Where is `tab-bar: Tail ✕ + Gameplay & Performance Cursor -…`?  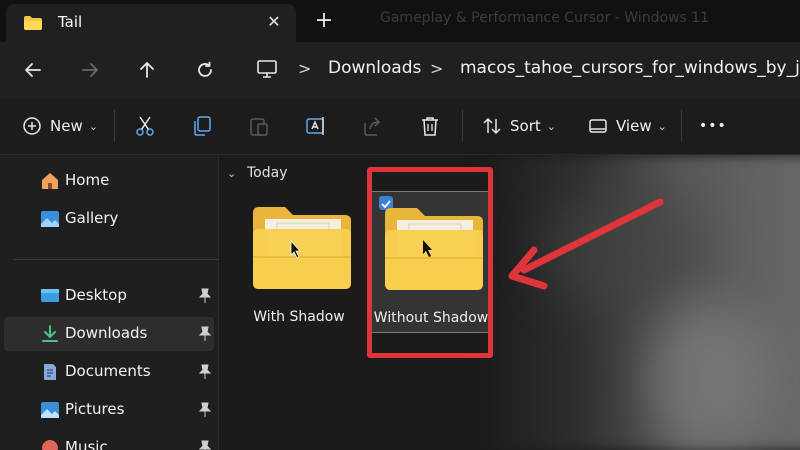
tab-bar: Tail ✕ + Gameplay & Performance Cursor -… is located at coordinates (400, 21).